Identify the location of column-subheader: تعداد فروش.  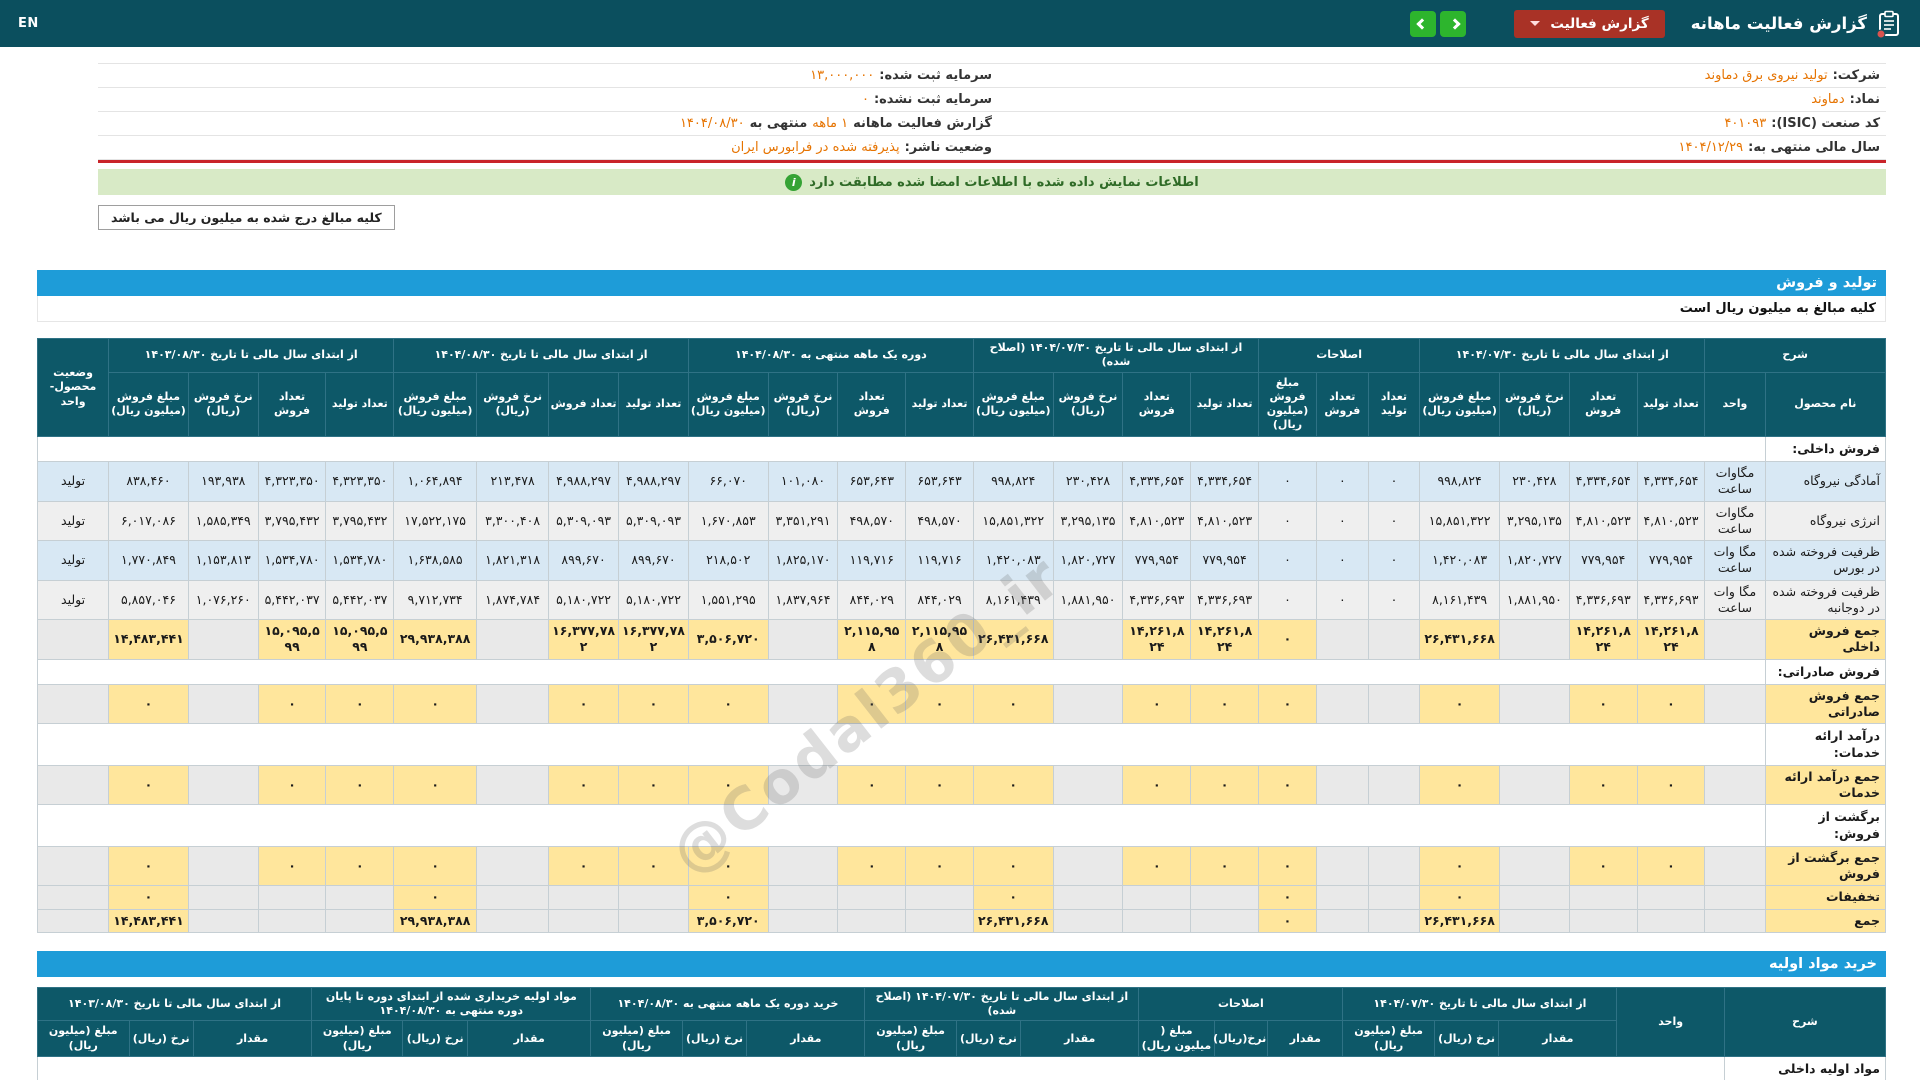
(1157, 404).